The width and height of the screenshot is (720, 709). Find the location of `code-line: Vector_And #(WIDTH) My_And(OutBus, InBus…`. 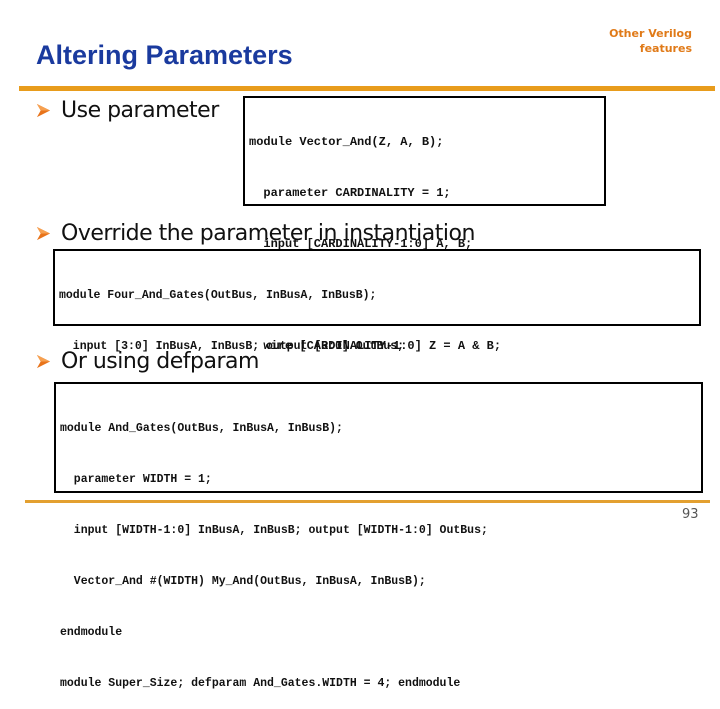

code-line: Vector_And #(WIDTH) My_And(OutBus, InBus… is located at coordinates (243, 581).